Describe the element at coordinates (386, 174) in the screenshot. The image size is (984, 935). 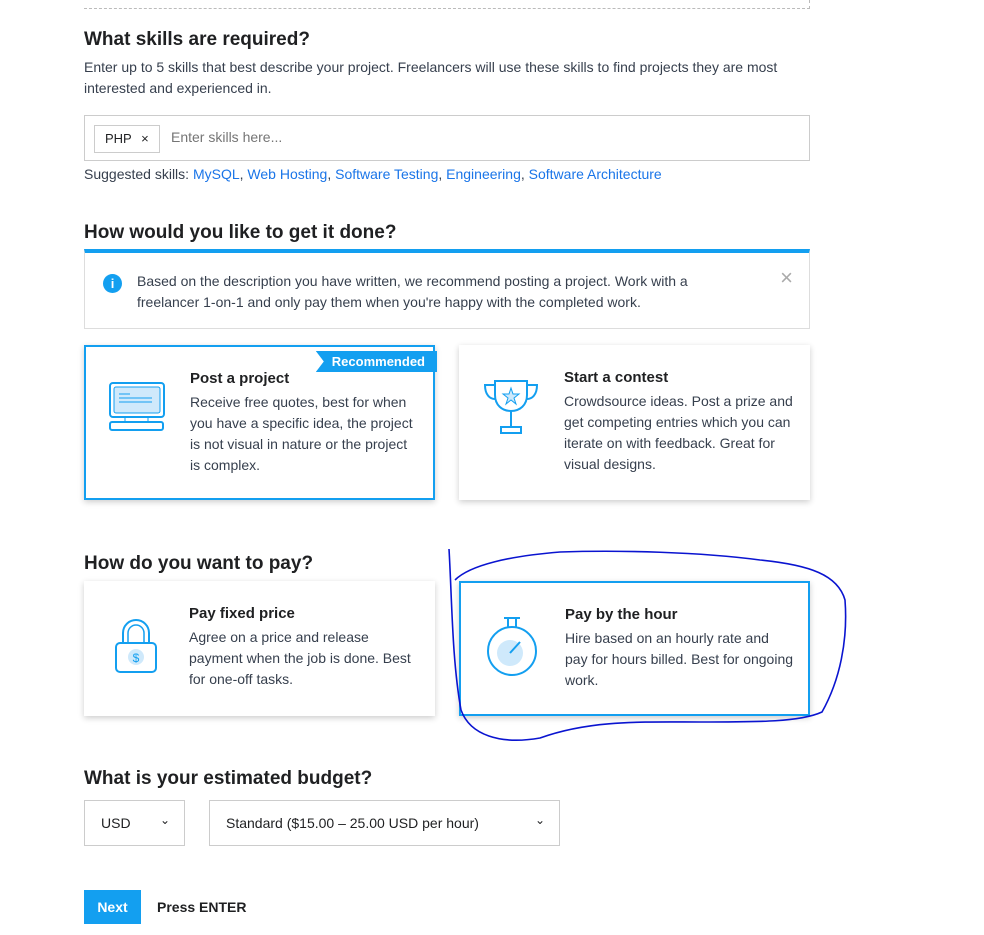
I see `suggested-skill: Software Testing` at that location.